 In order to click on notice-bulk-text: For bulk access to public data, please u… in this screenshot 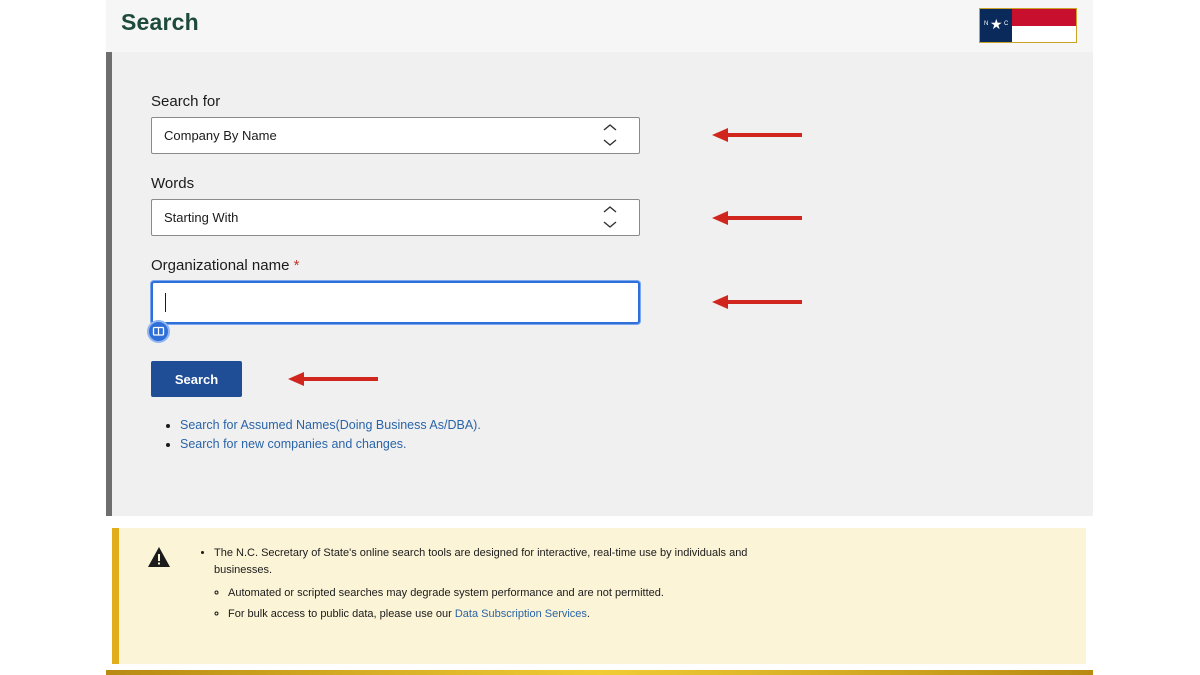, I will do `click(341, 614)`.